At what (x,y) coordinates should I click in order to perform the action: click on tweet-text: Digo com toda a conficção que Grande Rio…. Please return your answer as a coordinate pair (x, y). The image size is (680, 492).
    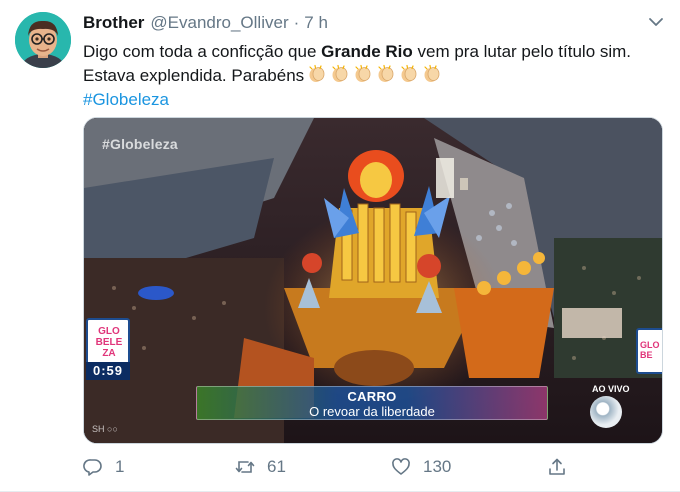
    Looking at the image, I should click on (375, 76).